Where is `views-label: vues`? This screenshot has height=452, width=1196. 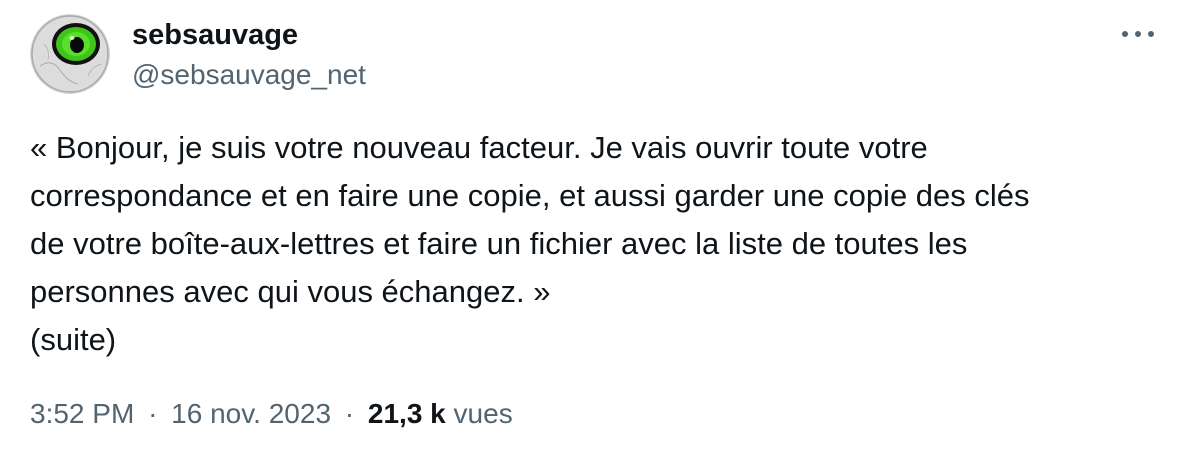
views-label: vues is located at coordinates (483, 413).